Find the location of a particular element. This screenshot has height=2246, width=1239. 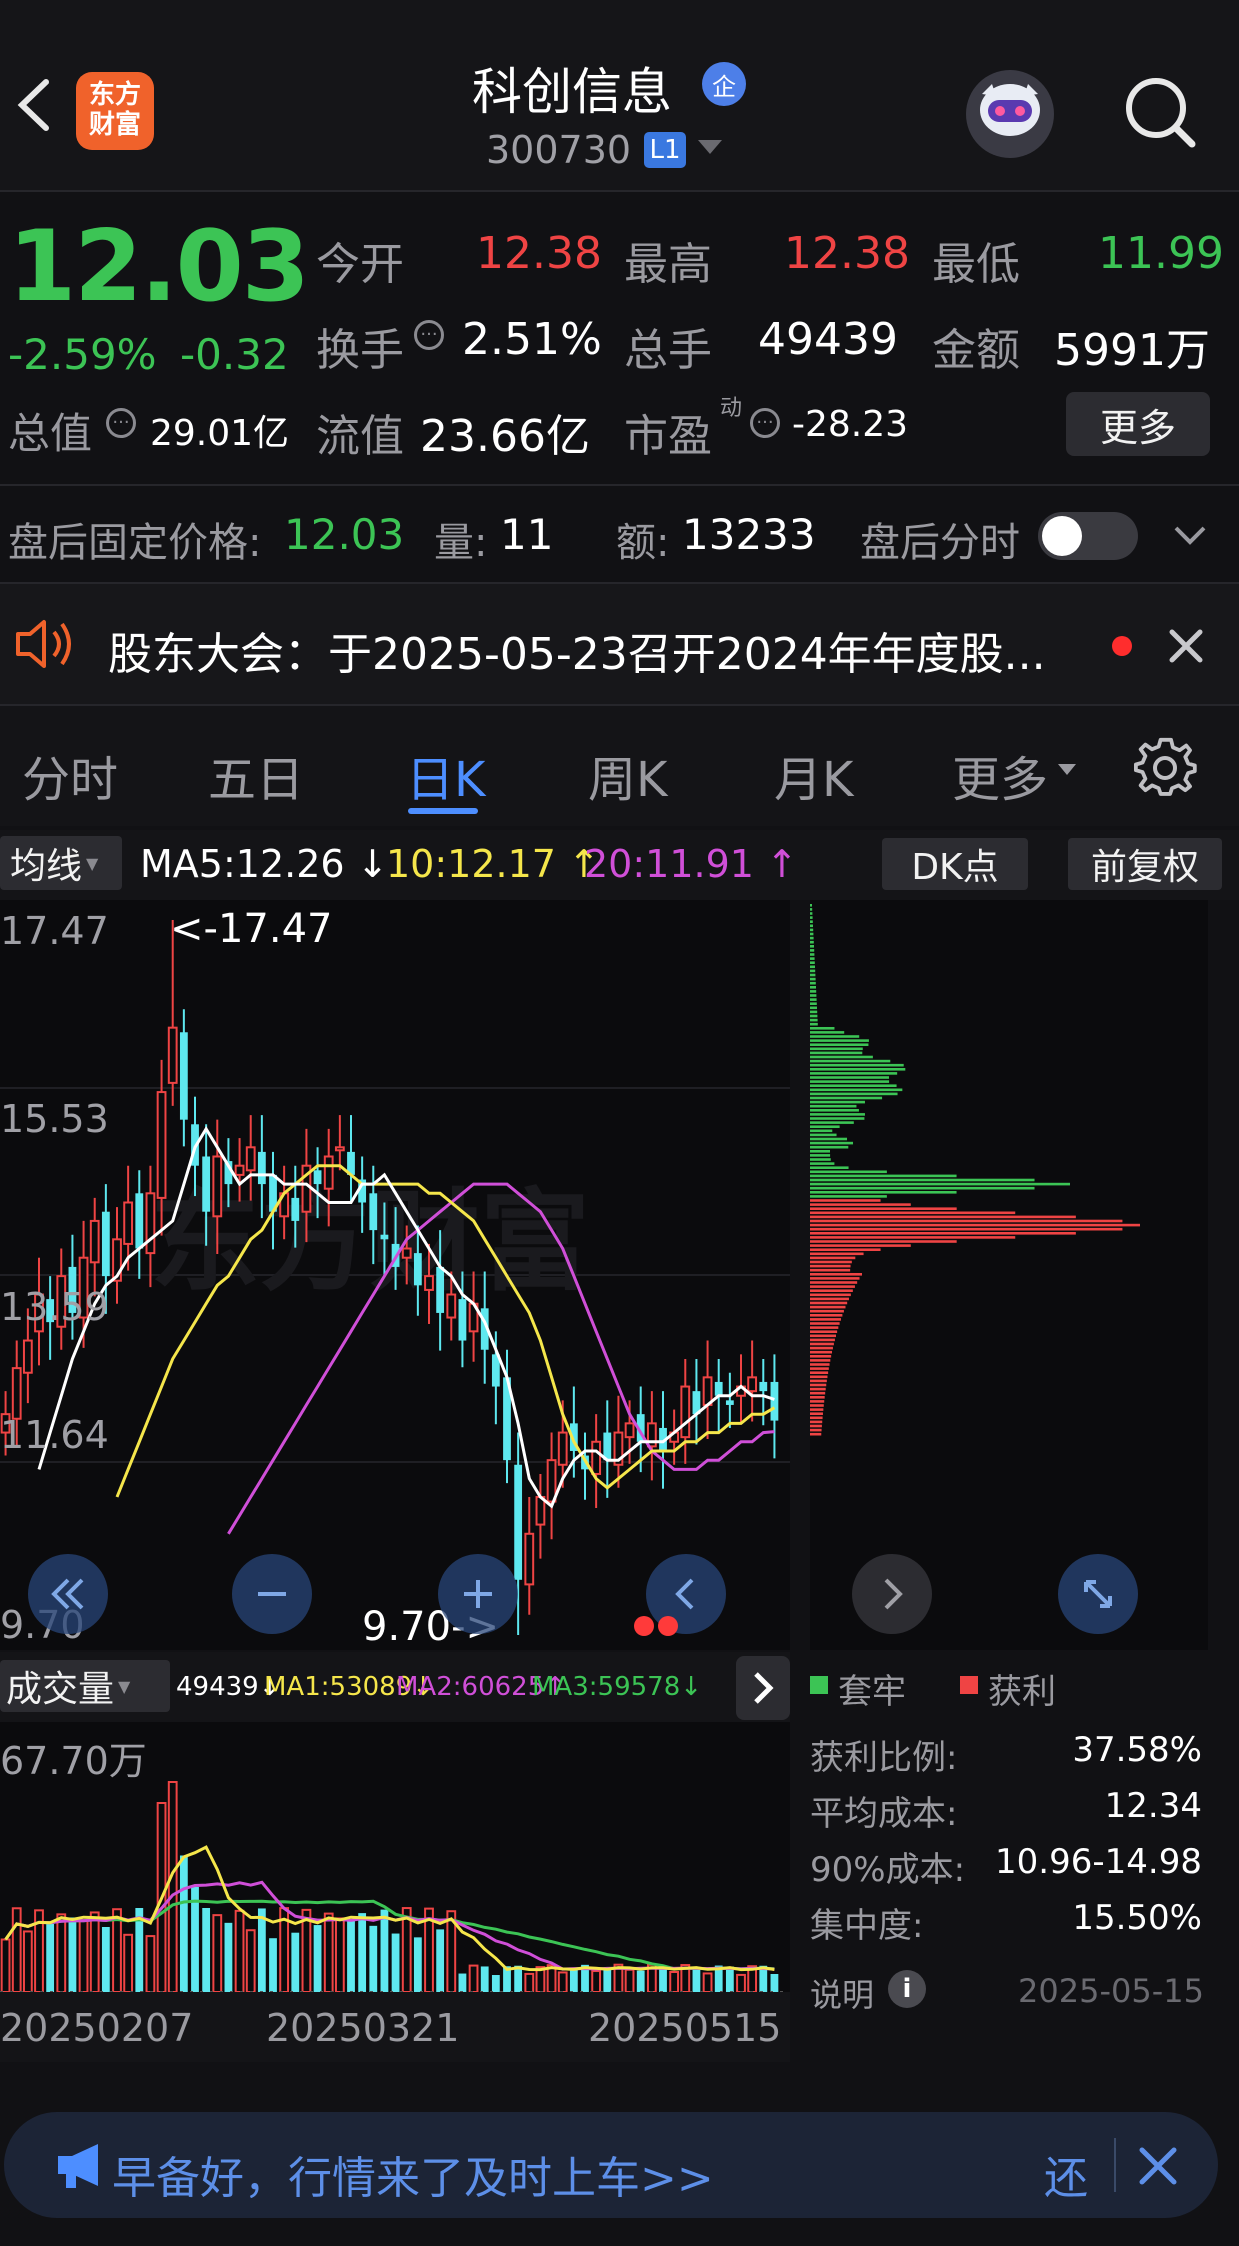

tab-monthly-k: 月K is located at coordinates (813, 775).